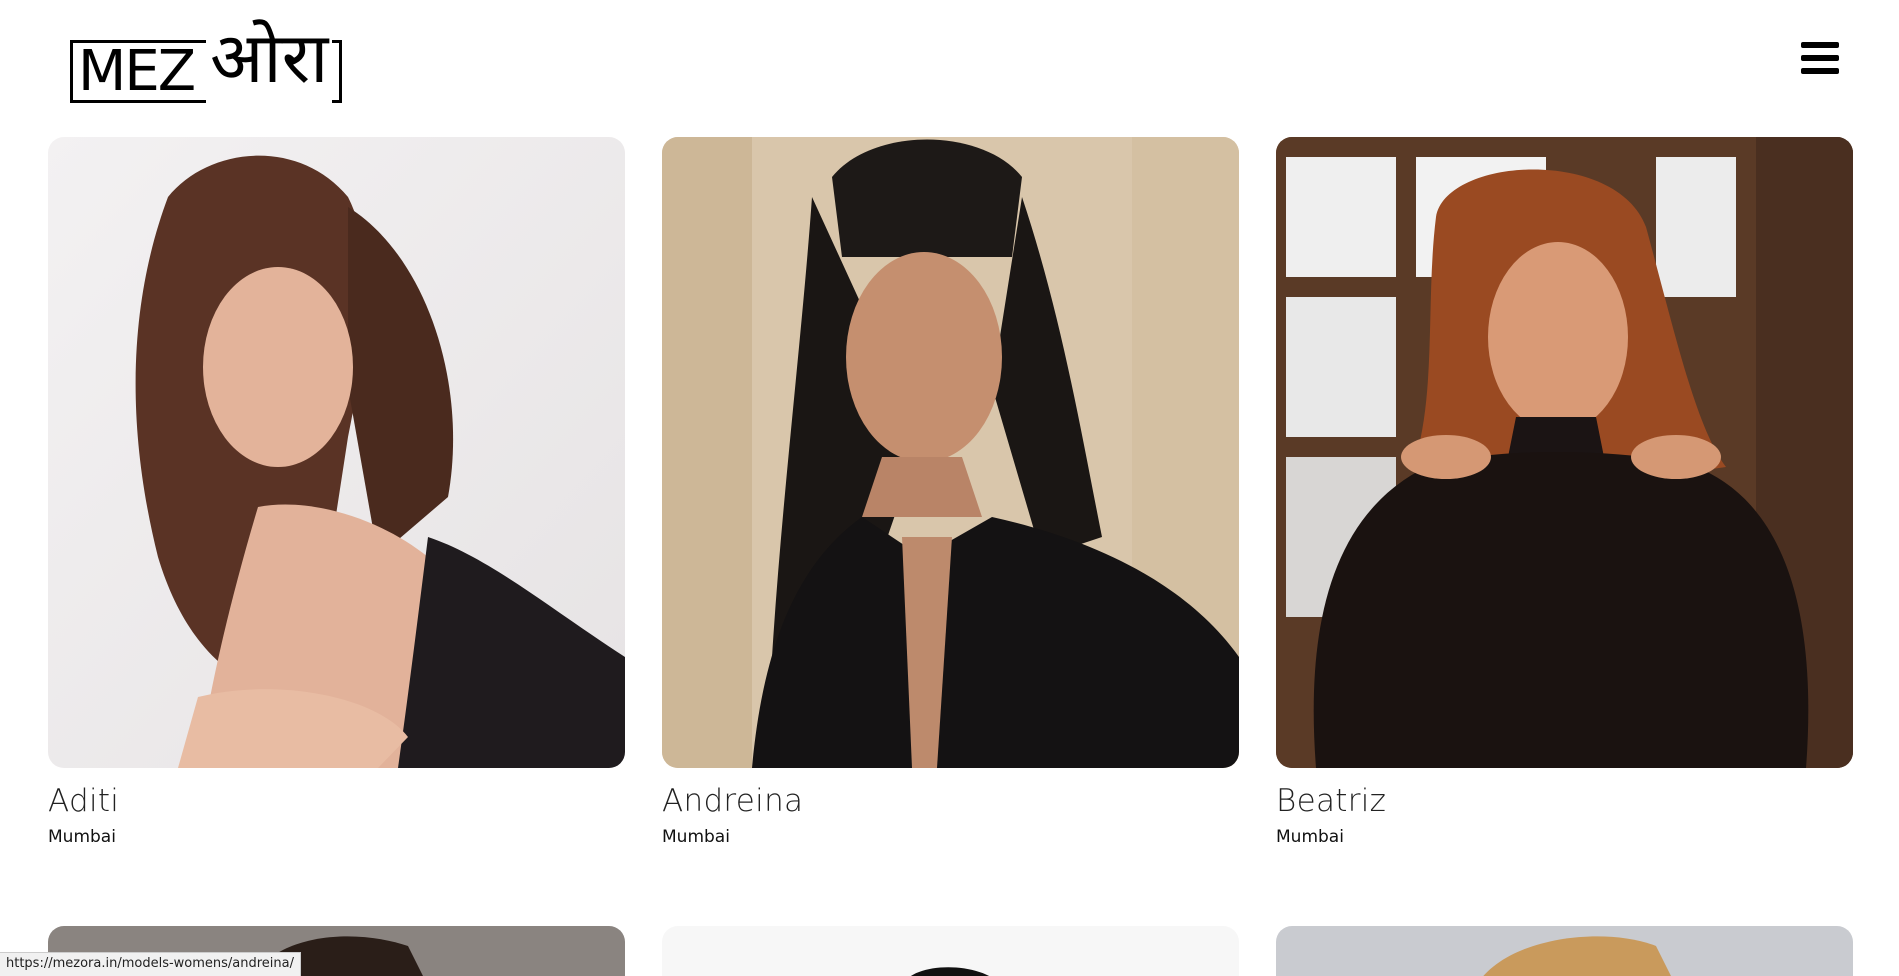 This screenshot has height=976, width=1899. Describe the element at coordinates (732, 801) in the screenshot. I see `model-name: Andreina` at that location.